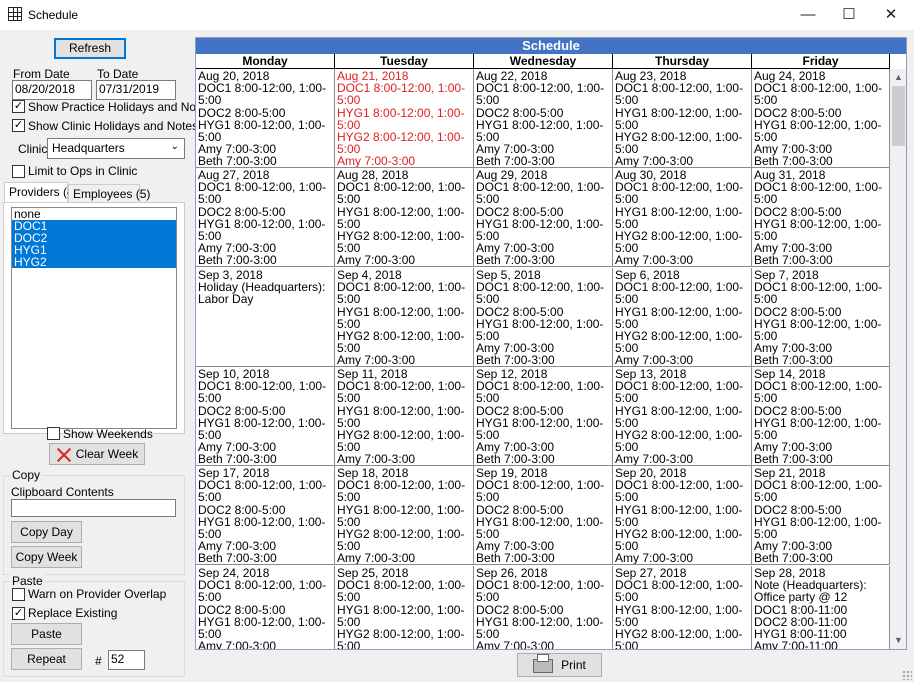 Image resolution: width=914 pixels, height=682 pixels. What do you see at coordinates (113, 126) in the screenshot?
I see `show-clinic-holidays-label: Show Clinic Holidays and Notes` at bounding box center [113, 126].